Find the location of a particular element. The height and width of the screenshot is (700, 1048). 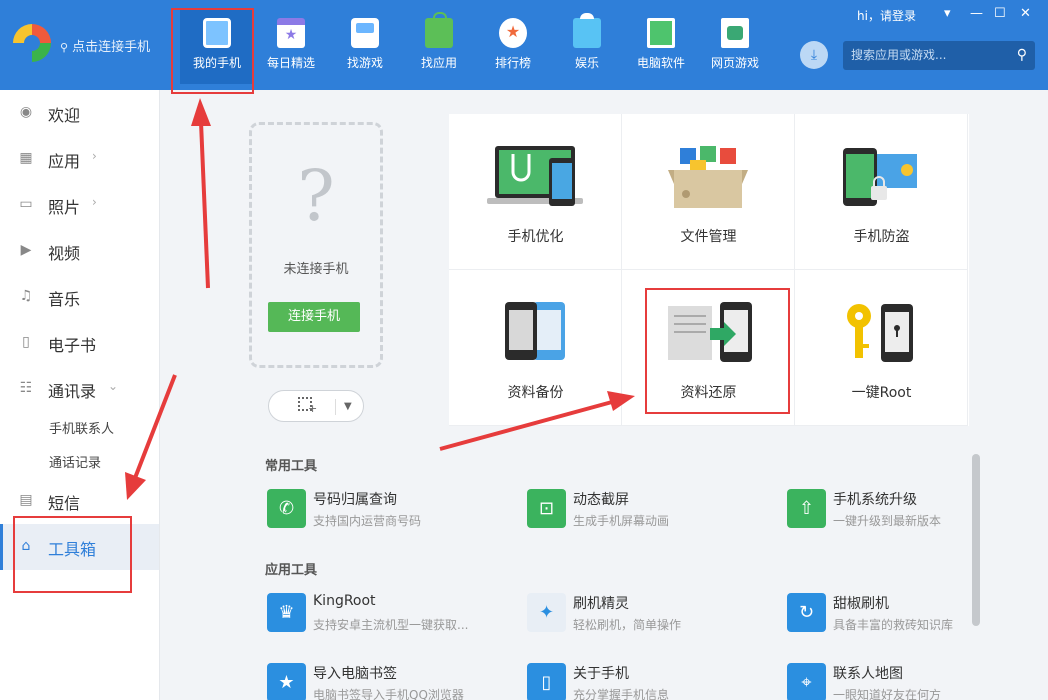

arrow-to-my-phone is located at coordinates (204, 205).